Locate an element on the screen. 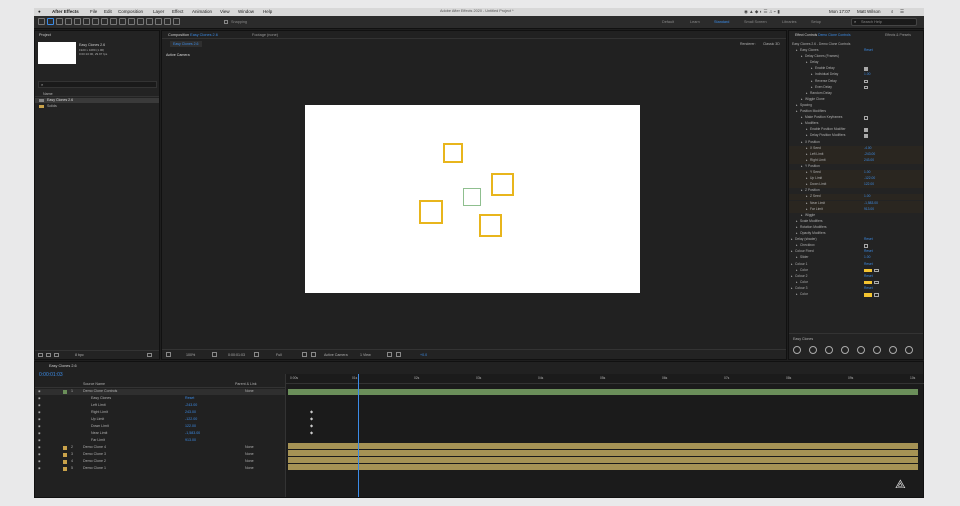  name-column-header: Name is located at coordinates (48, 94).